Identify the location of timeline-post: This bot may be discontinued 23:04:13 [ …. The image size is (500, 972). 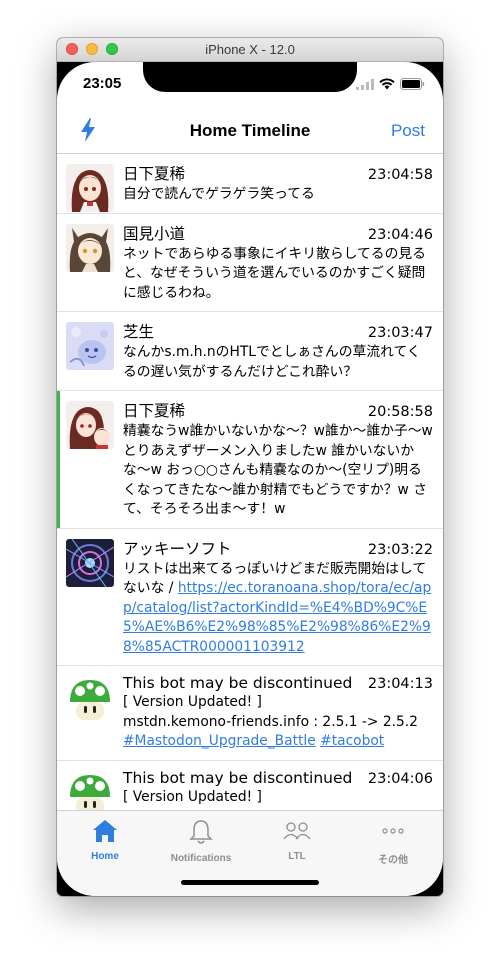
(250, 713).